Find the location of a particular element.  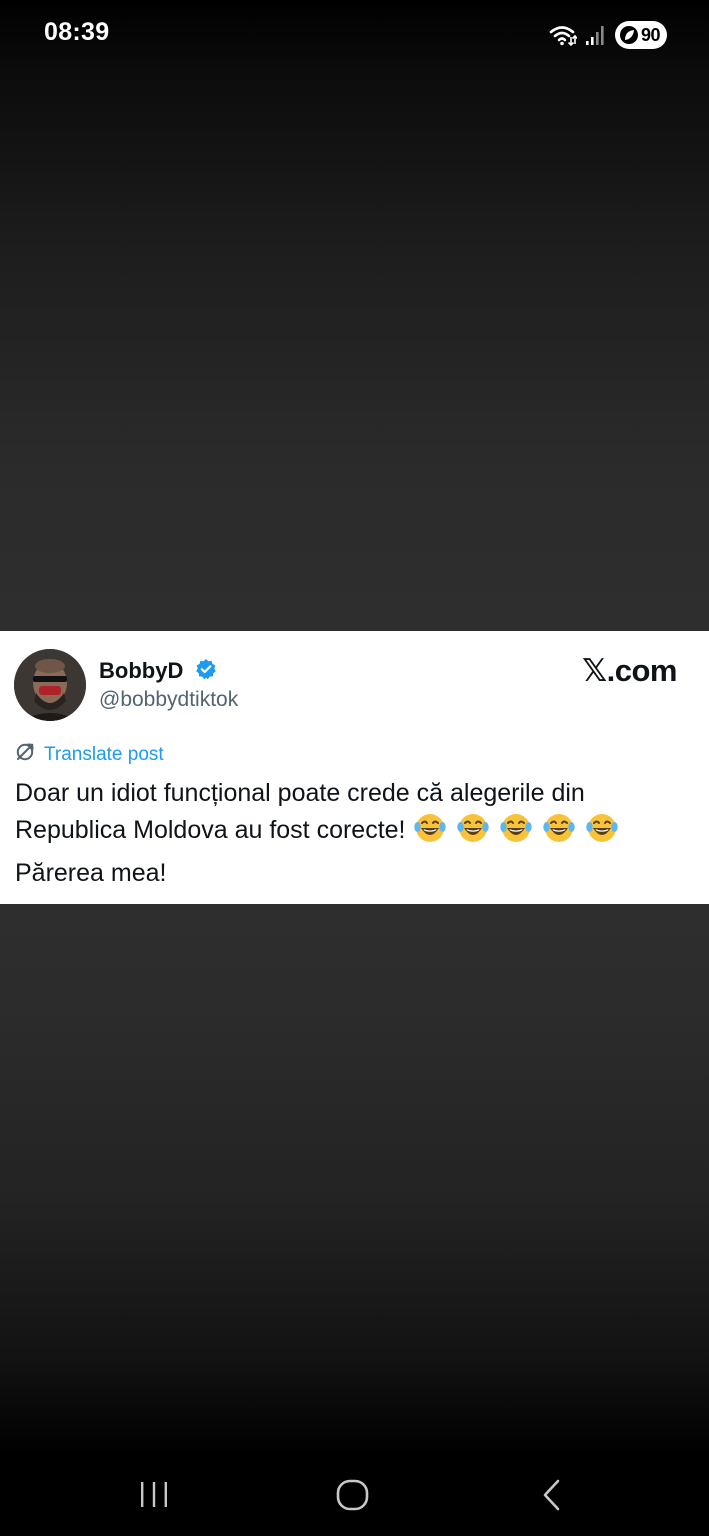

recent-apps-button is located at coordinates (154, 1497).